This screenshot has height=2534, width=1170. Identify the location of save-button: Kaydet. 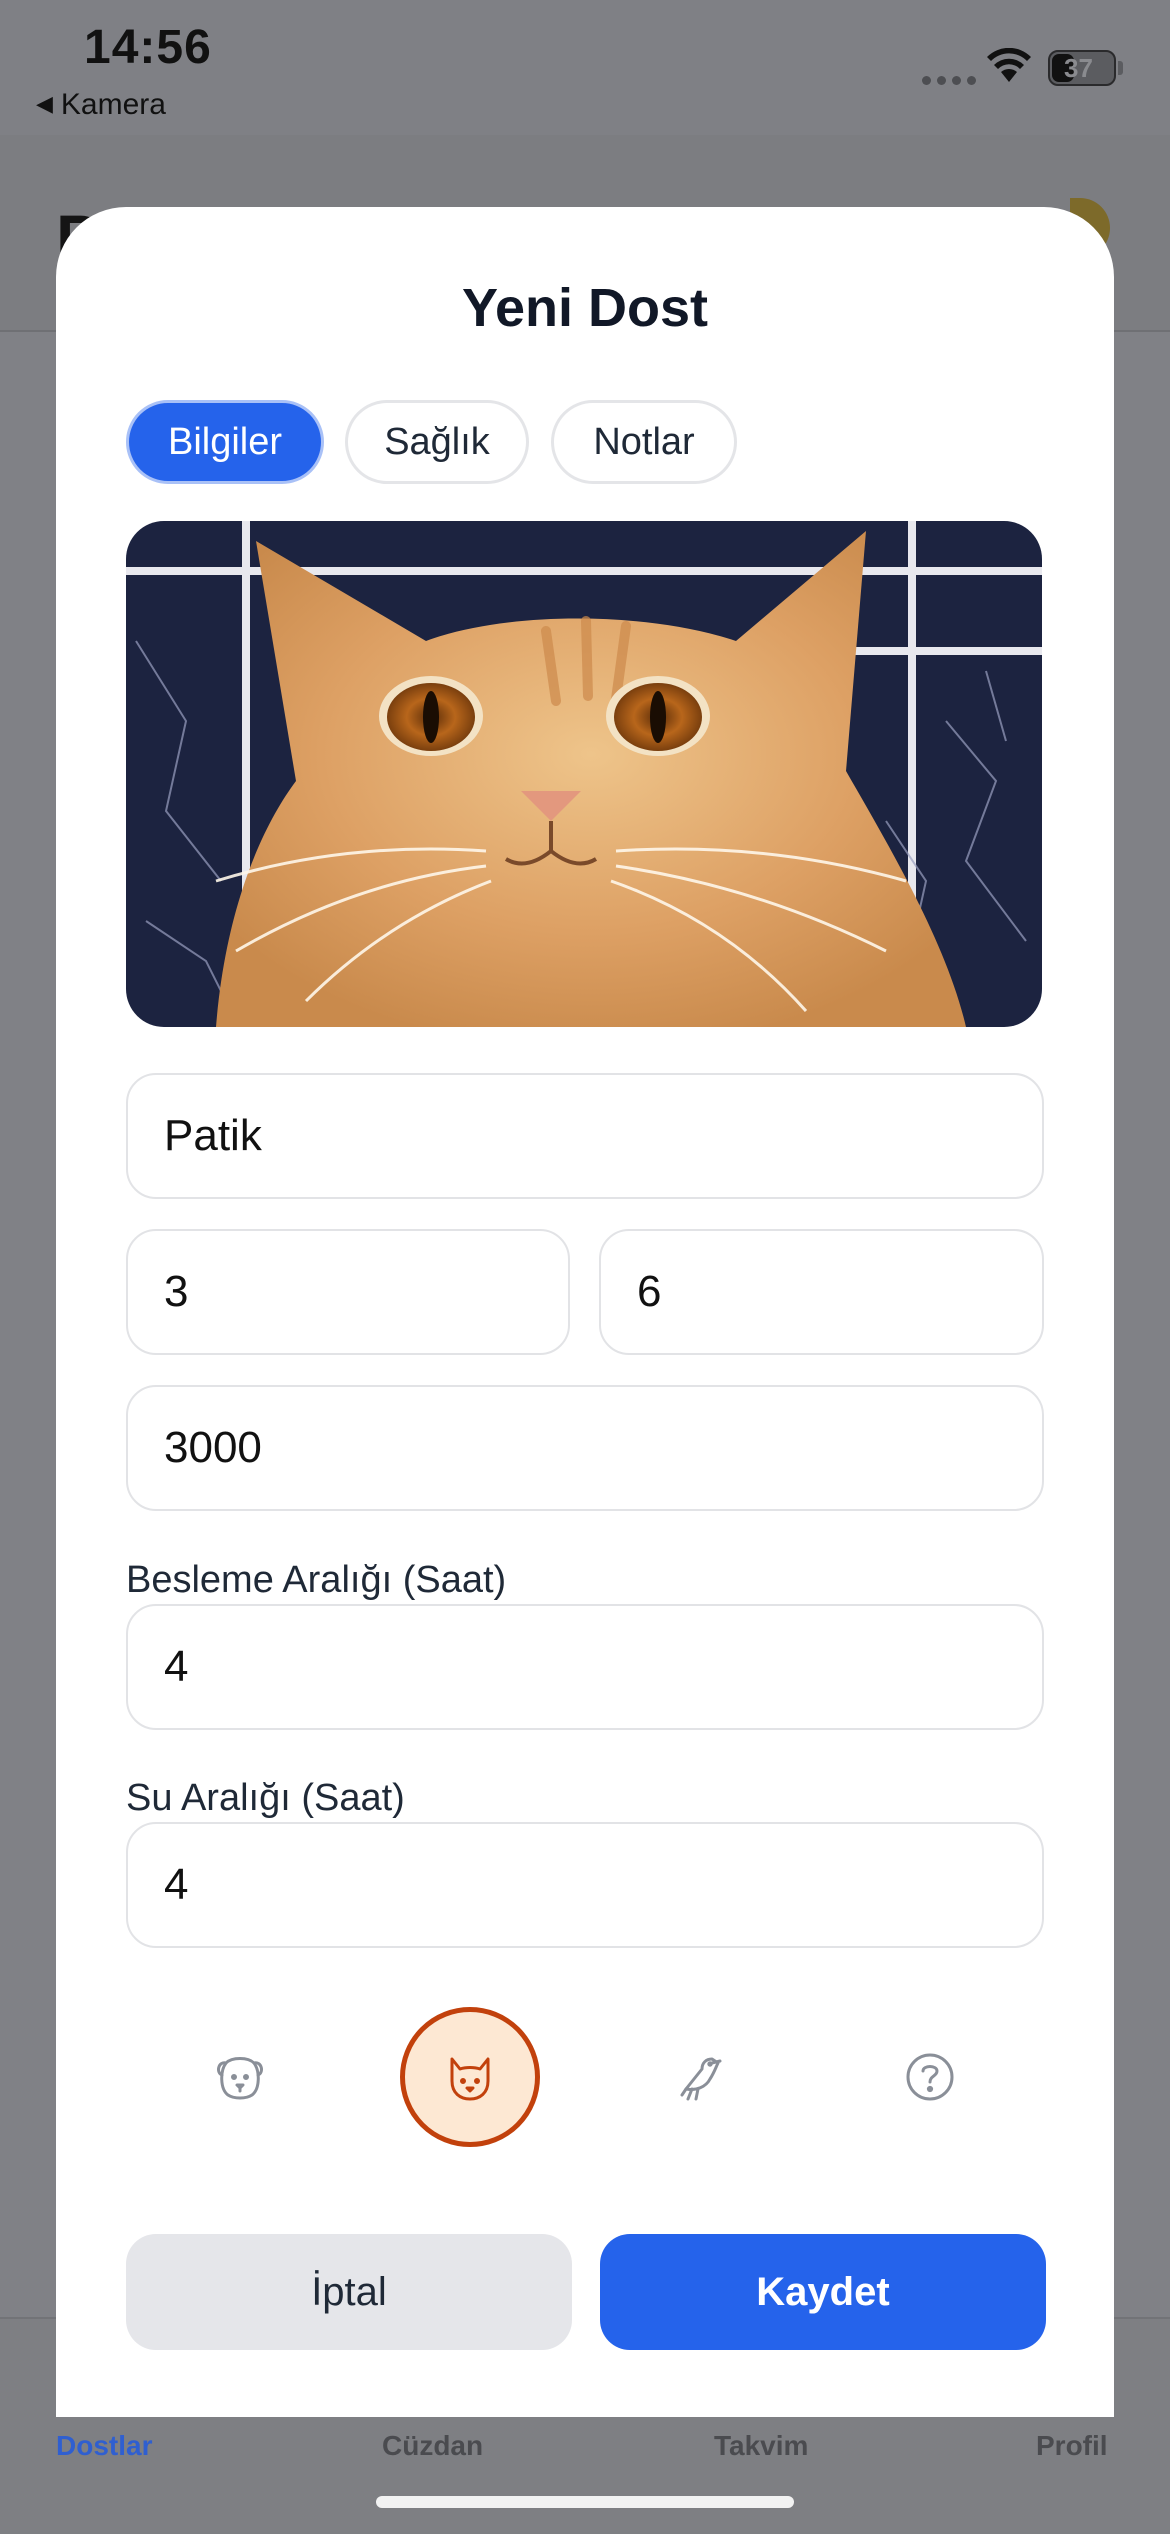
(823, 2292).